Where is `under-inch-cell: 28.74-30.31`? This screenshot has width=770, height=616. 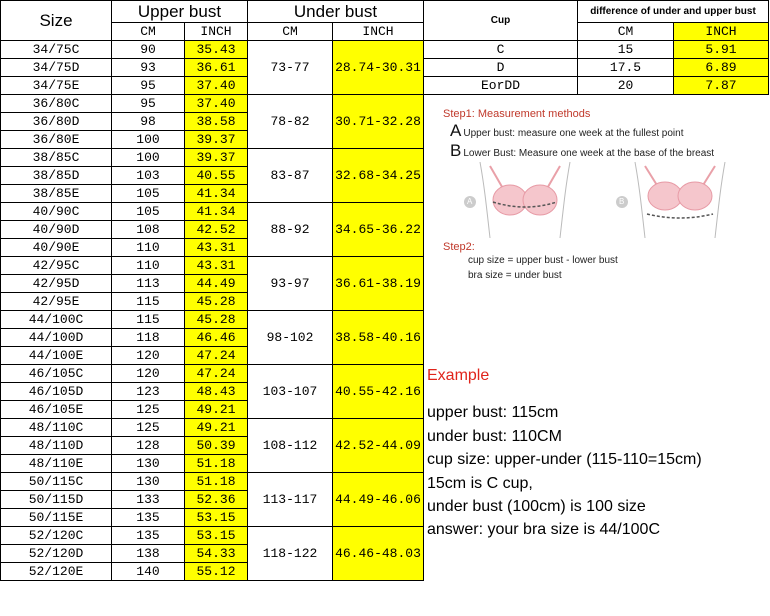 under-inch-cell: 28.74-30.31 is located at coordinates (378, 67).